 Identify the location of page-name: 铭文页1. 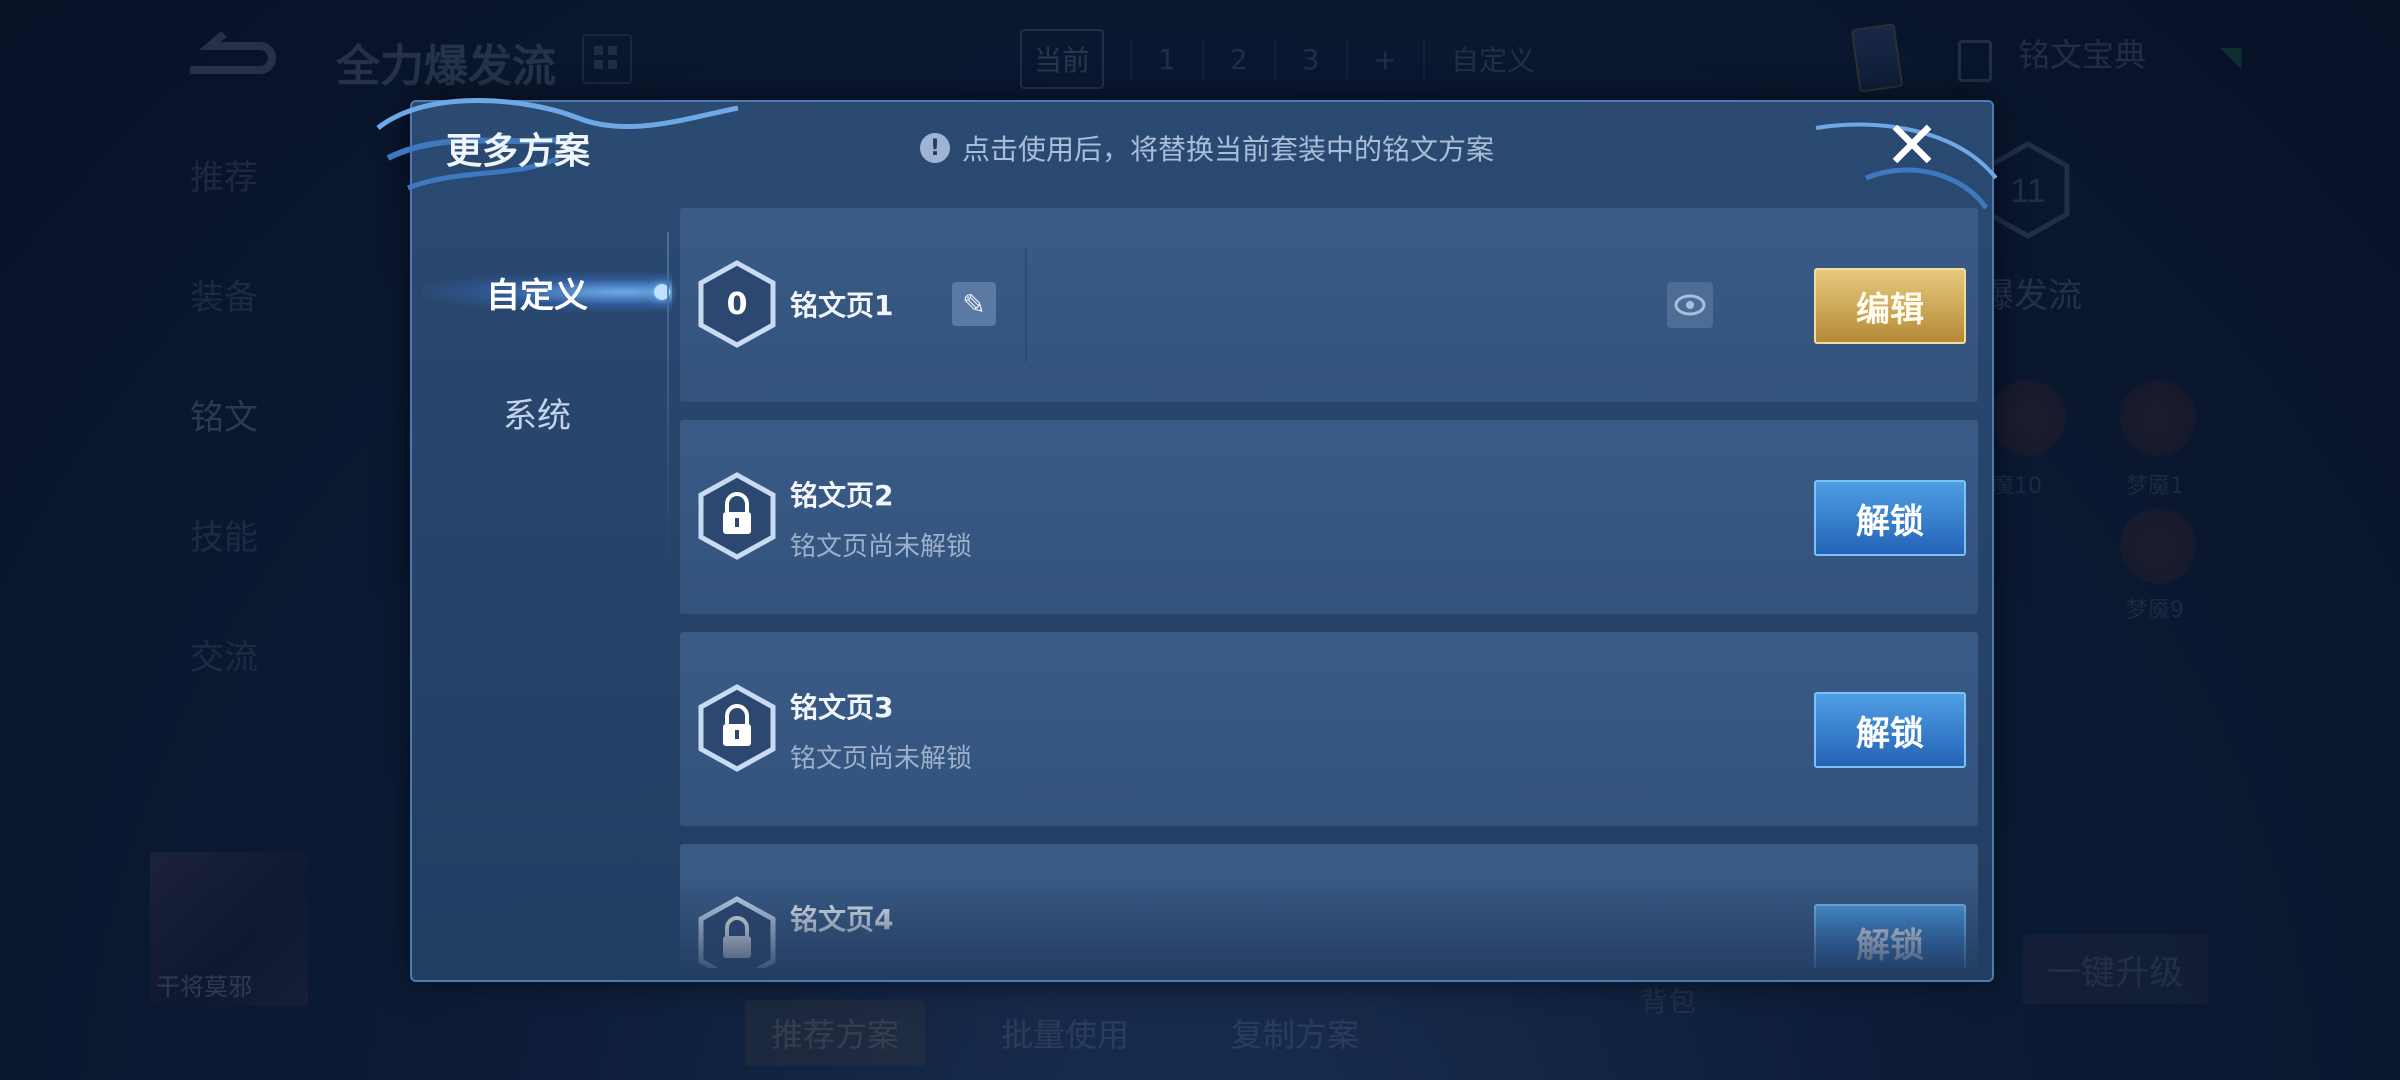
(842, 305).